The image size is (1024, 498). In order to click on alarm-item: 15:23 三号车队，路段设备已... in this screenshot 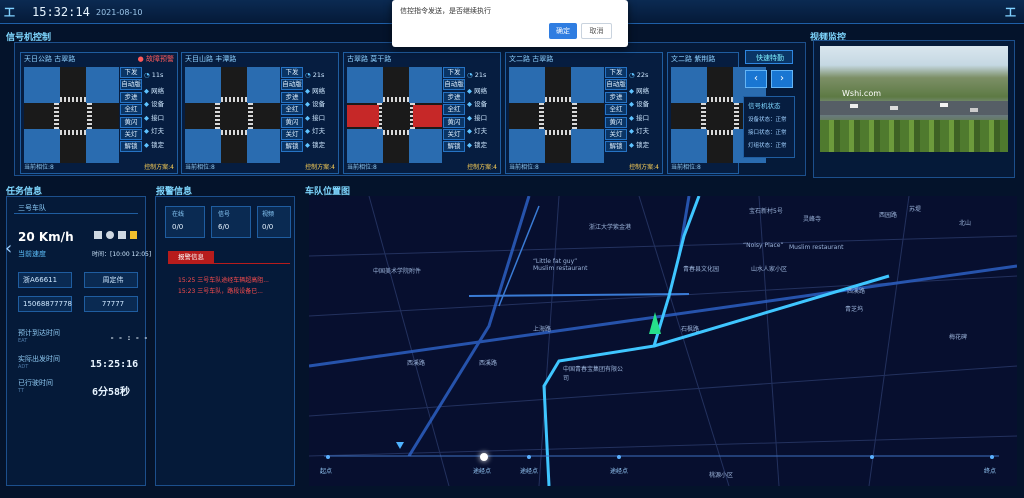, I will do `click(220, 290)`.